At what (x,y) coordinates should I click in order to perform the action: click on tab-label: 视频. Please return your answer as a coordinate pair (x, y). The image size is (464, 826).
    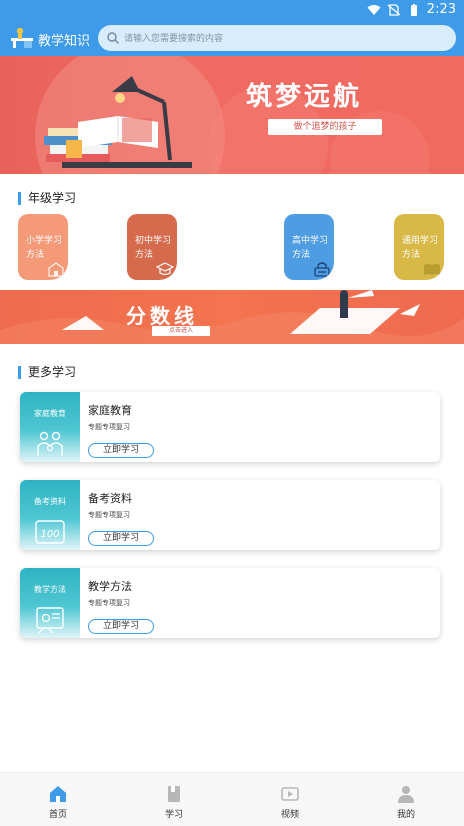
    Looking at the image, I should click on (289, 815).